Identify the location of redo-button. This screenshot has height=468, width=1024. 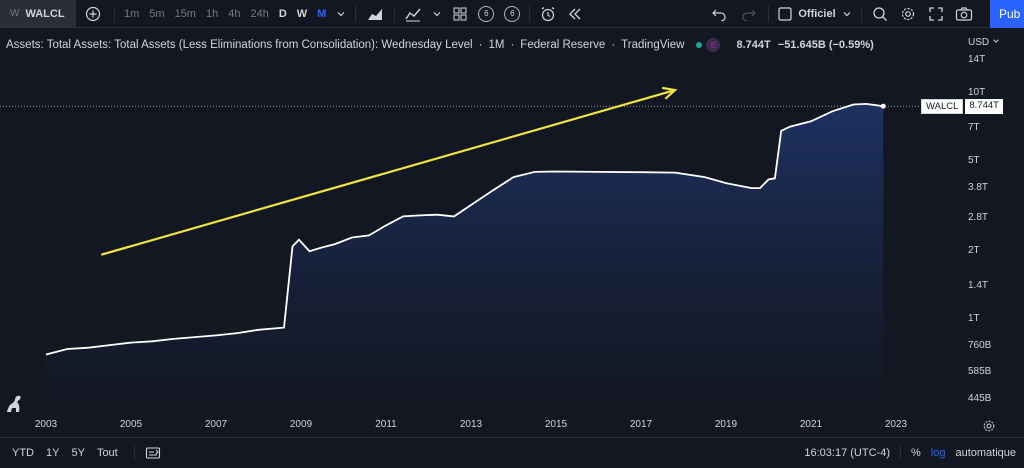
(749, 14).